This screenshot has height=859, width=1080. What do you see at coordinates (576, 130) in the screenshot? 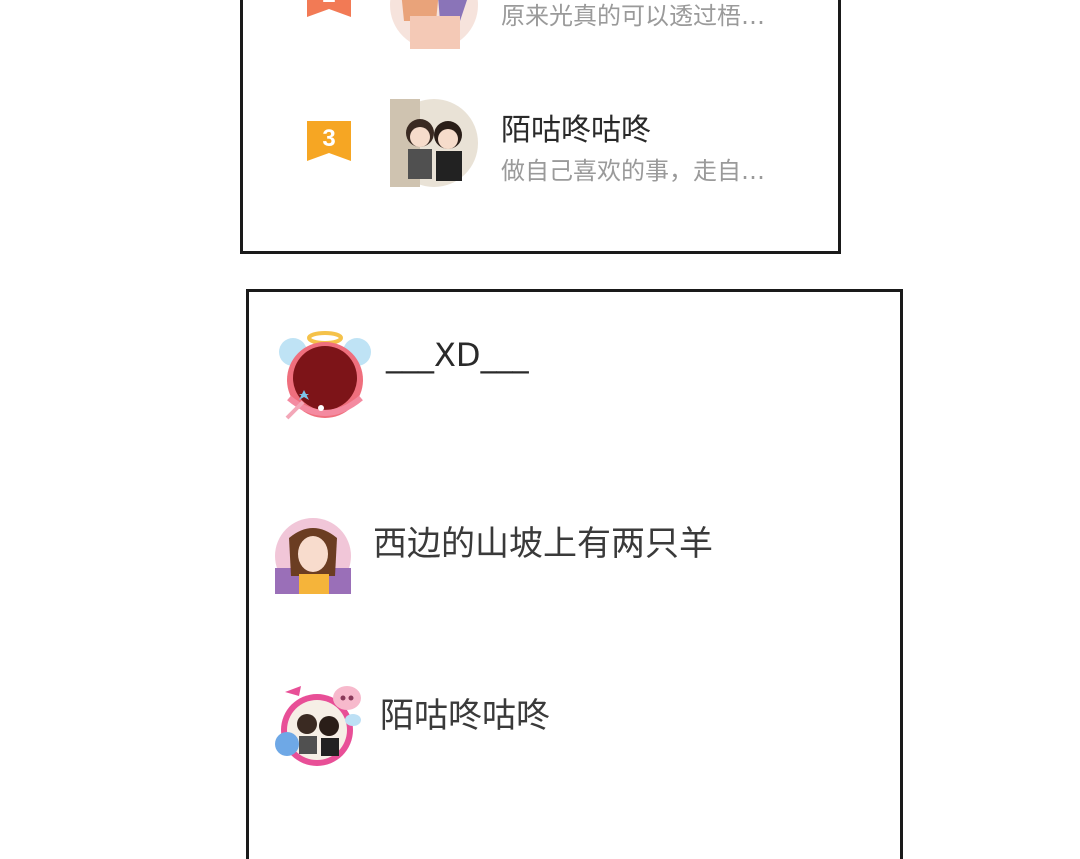
I see `user-name-3: 陌咕咚咕咚` at bounding box center [576, 130].